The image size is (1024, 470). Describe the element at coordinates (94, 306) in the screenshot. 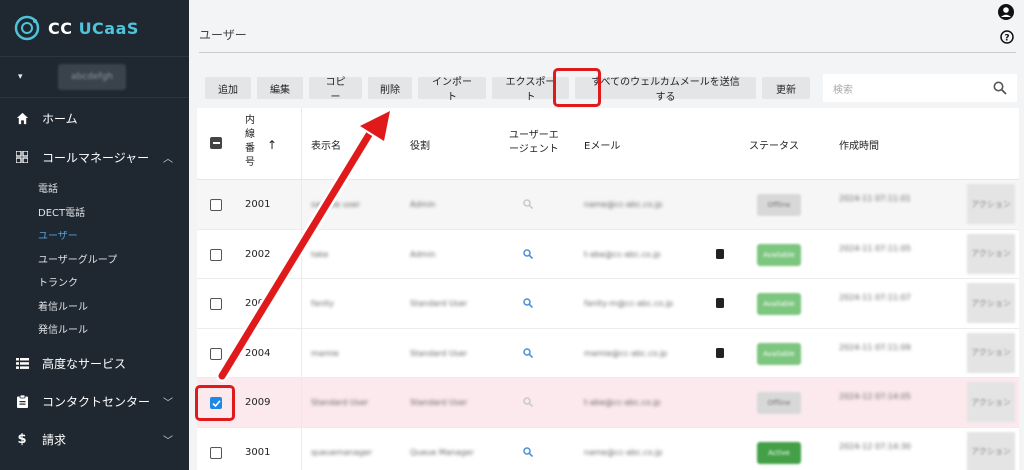

I see `sidebar-subitem-inbound-rules: 着信ルール` at that location.